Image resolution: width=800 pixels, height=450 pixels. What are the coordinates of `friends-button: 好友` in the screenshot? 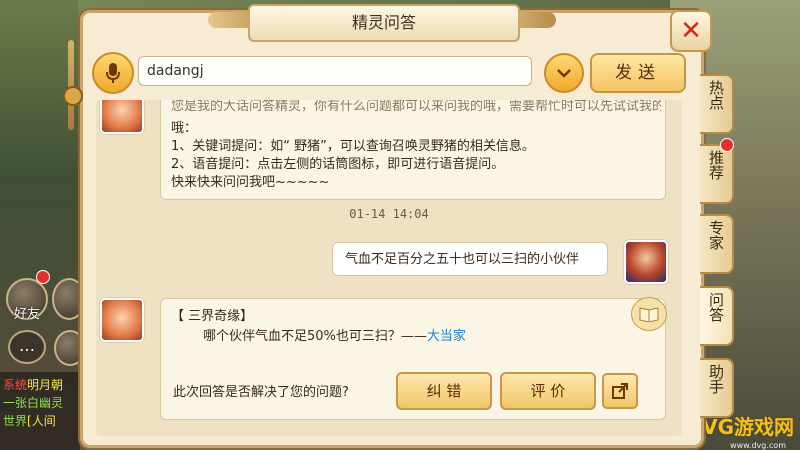 It's located at (27, 300).